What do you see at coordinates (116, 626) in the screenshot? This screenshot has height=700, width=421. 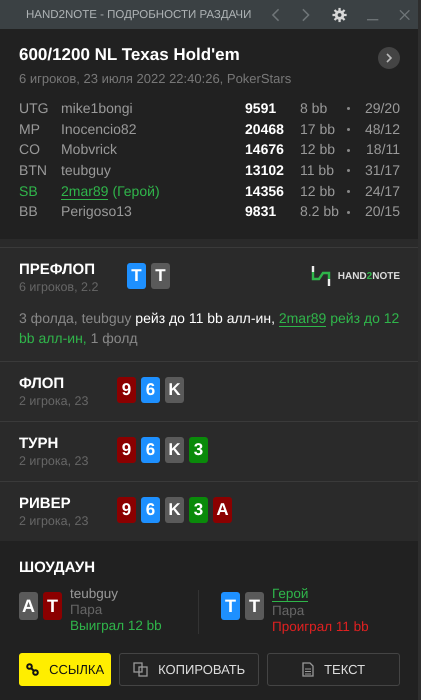 I see `hand-result: Выиграл 12 bb` at bounding box center [116, 626].